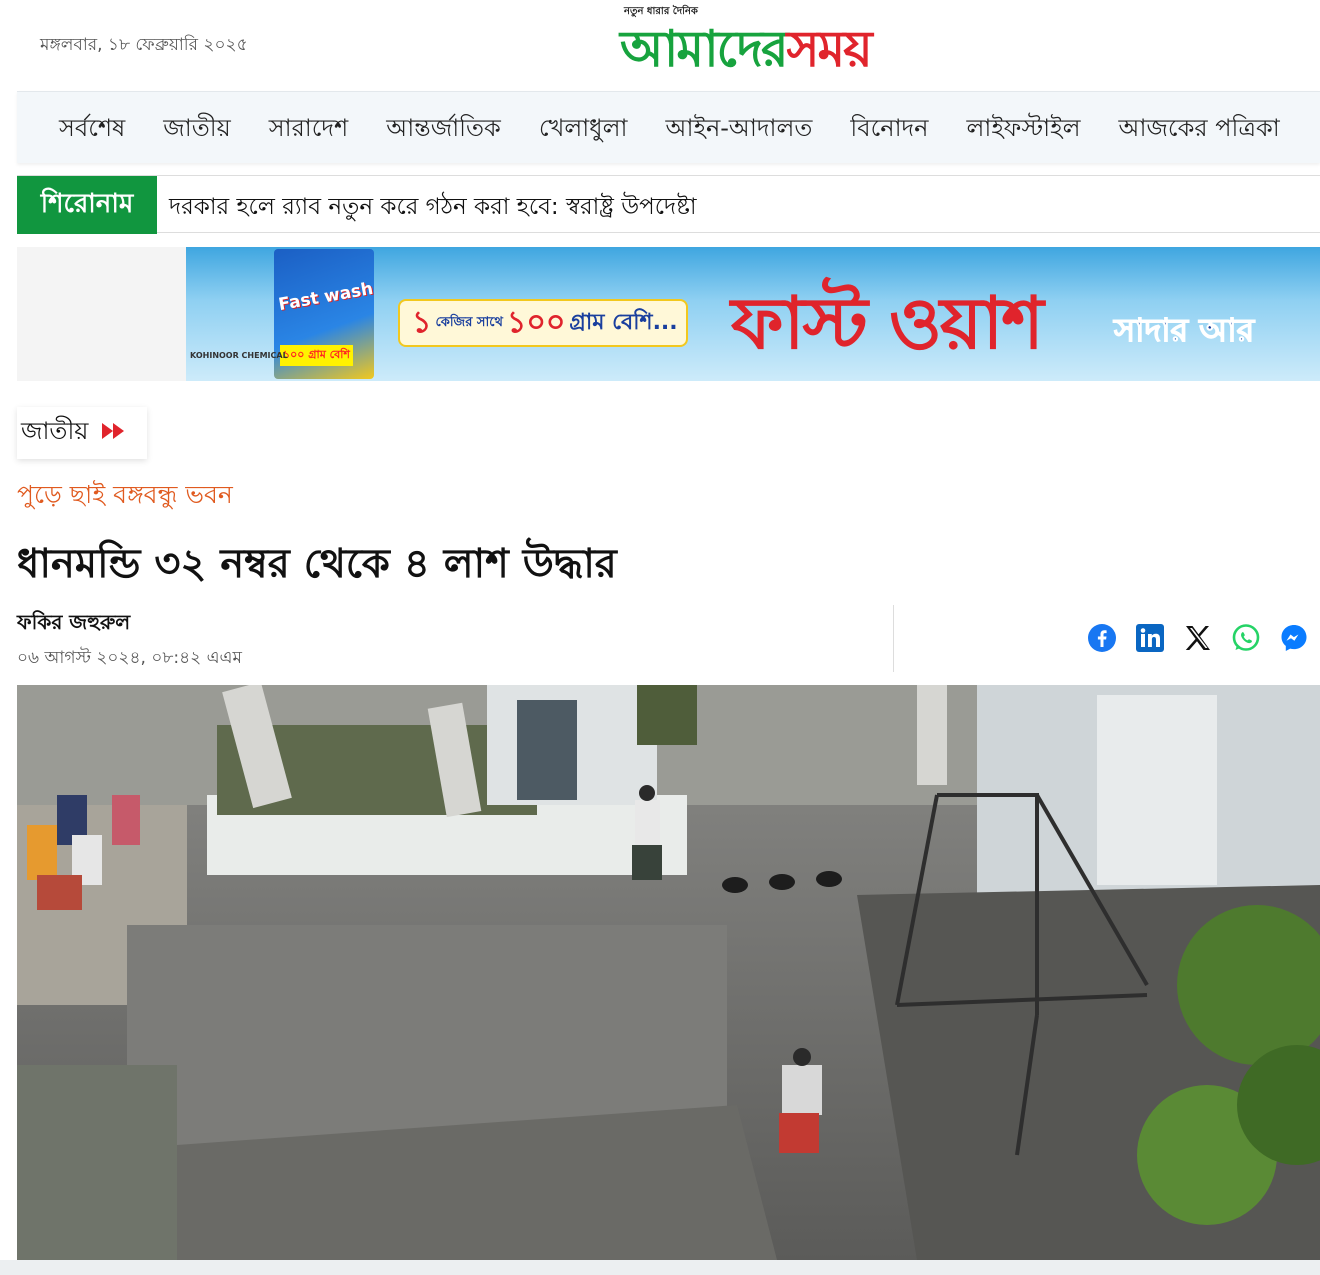 The height and width of the screenshot is (1275, 1320). Describe the element at coordinates (317, 564) in the screenshot. I see `article-headline: ধানমন্ডি ৩২ নম্বর থেকে ৪ লাশ উদ্ধার` at that location.